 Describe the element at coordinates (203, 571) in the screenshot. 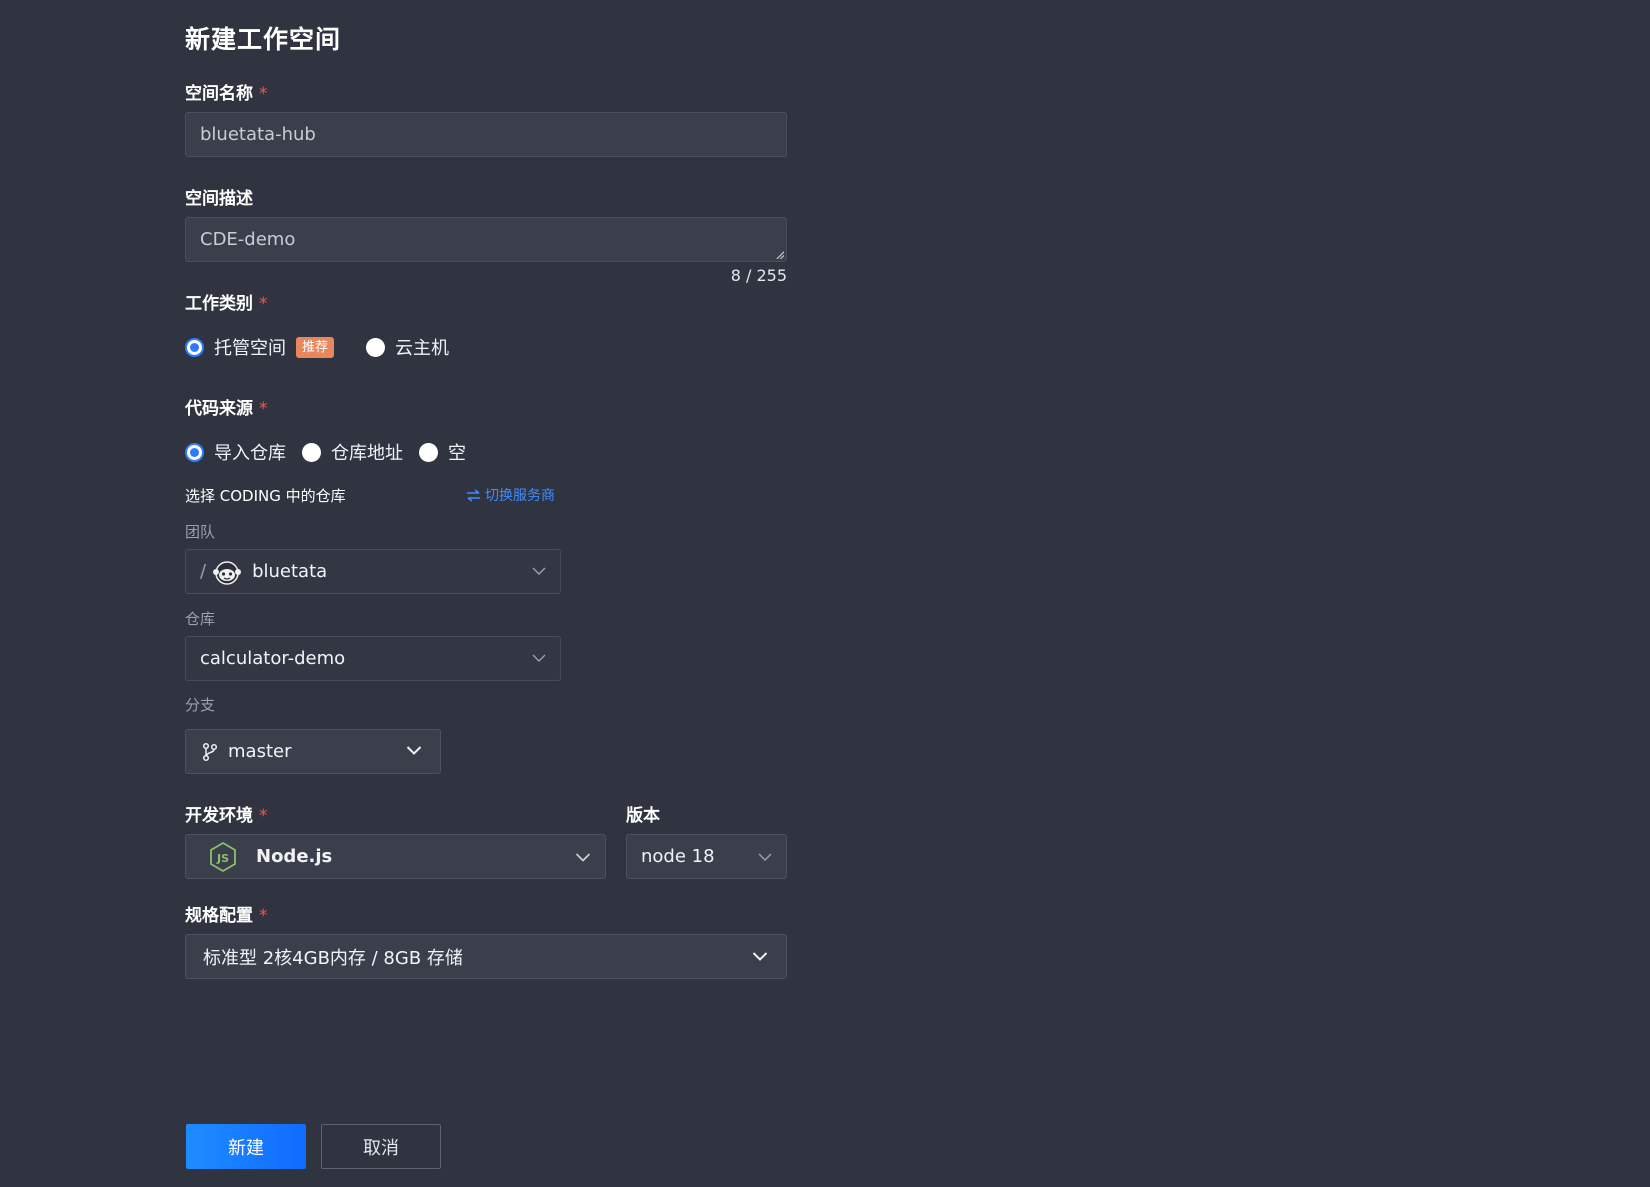

I see `team-prefix: /` at that location.